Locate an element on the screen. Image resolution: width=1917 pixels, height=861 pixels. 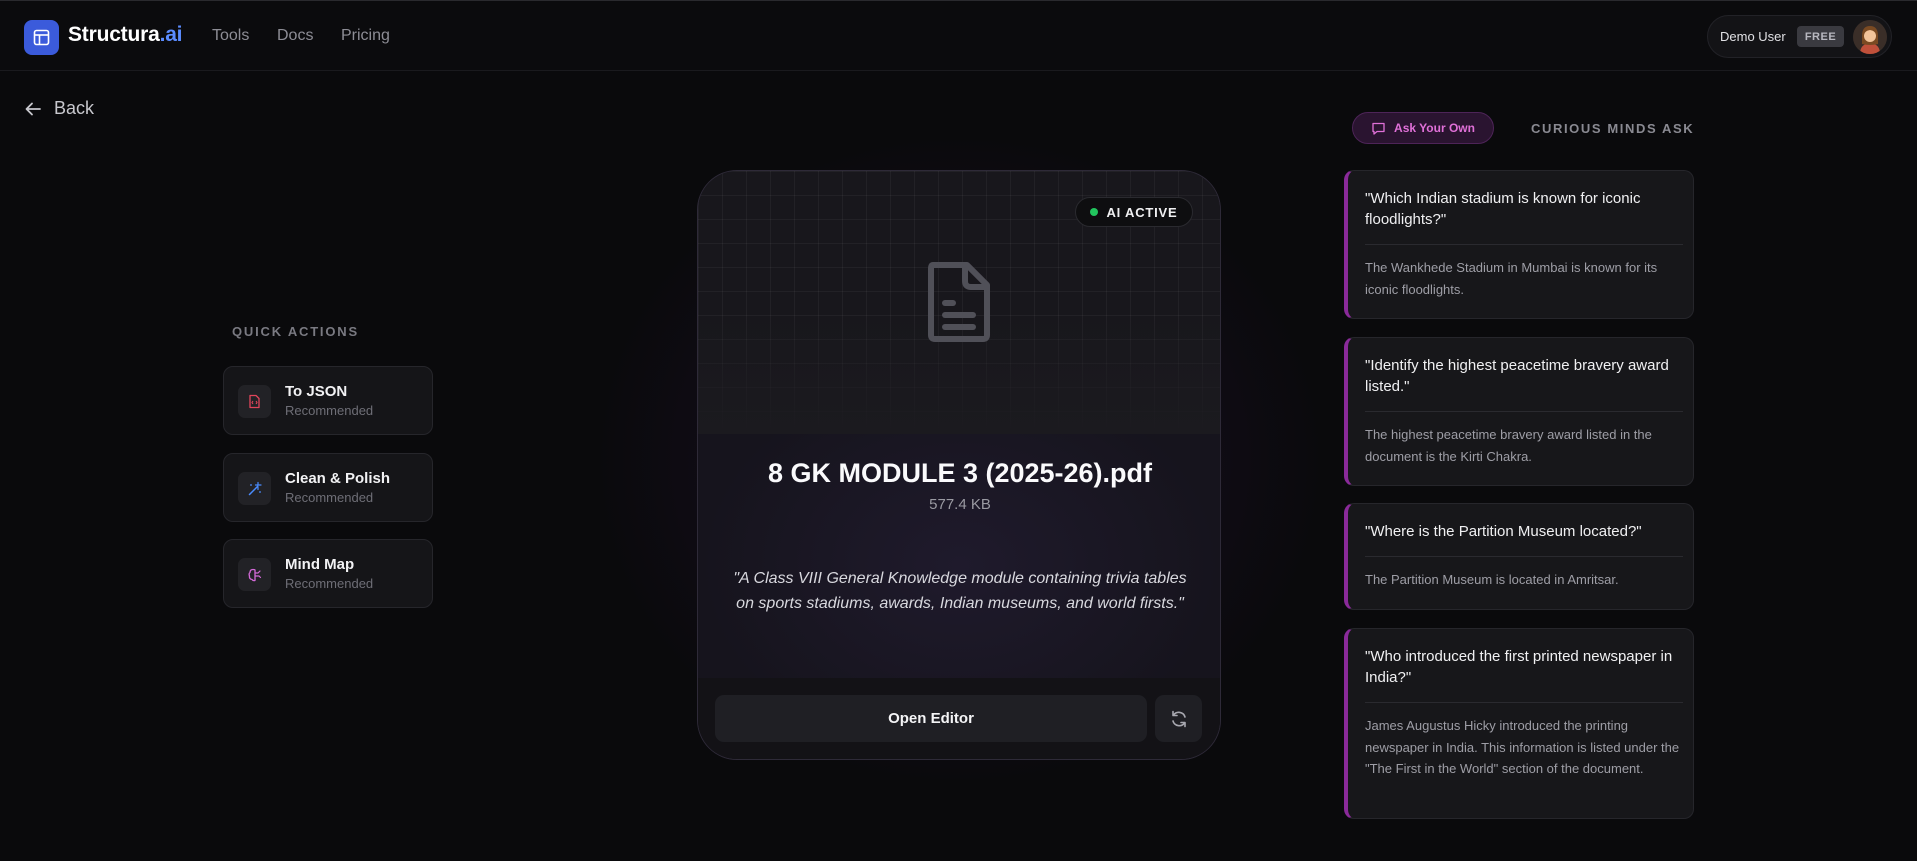
quick-action-to-json: To JSON Recommended is located at coordinates (328, 400).